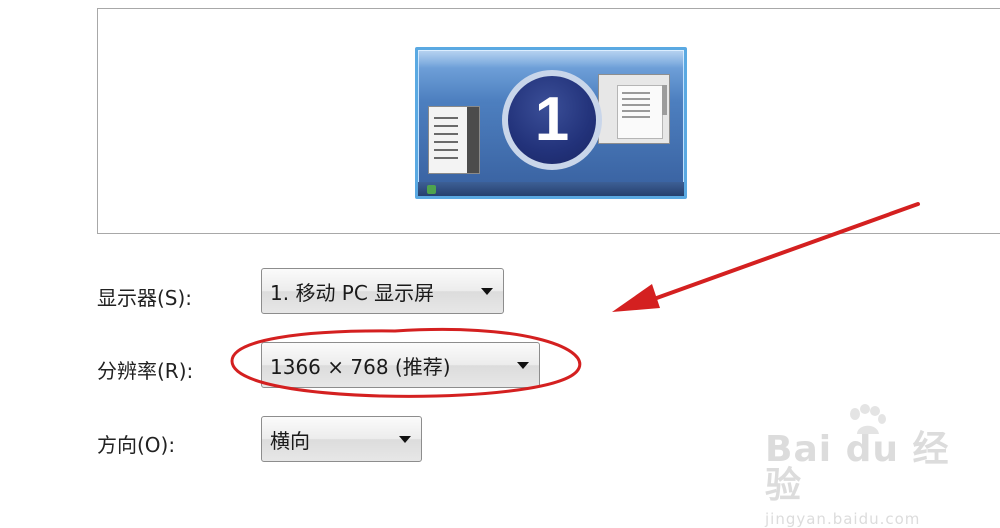  I want to click on display-select: 1. 移动 PC 显示屏, so click(382, 291).